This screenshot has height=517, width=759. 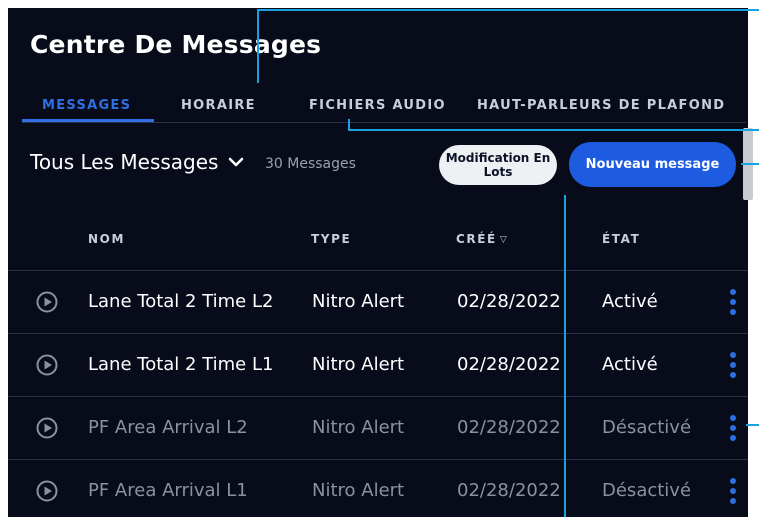 I want to click on column-header-created-label: CRÉÉ, so click(x=476, y=239).